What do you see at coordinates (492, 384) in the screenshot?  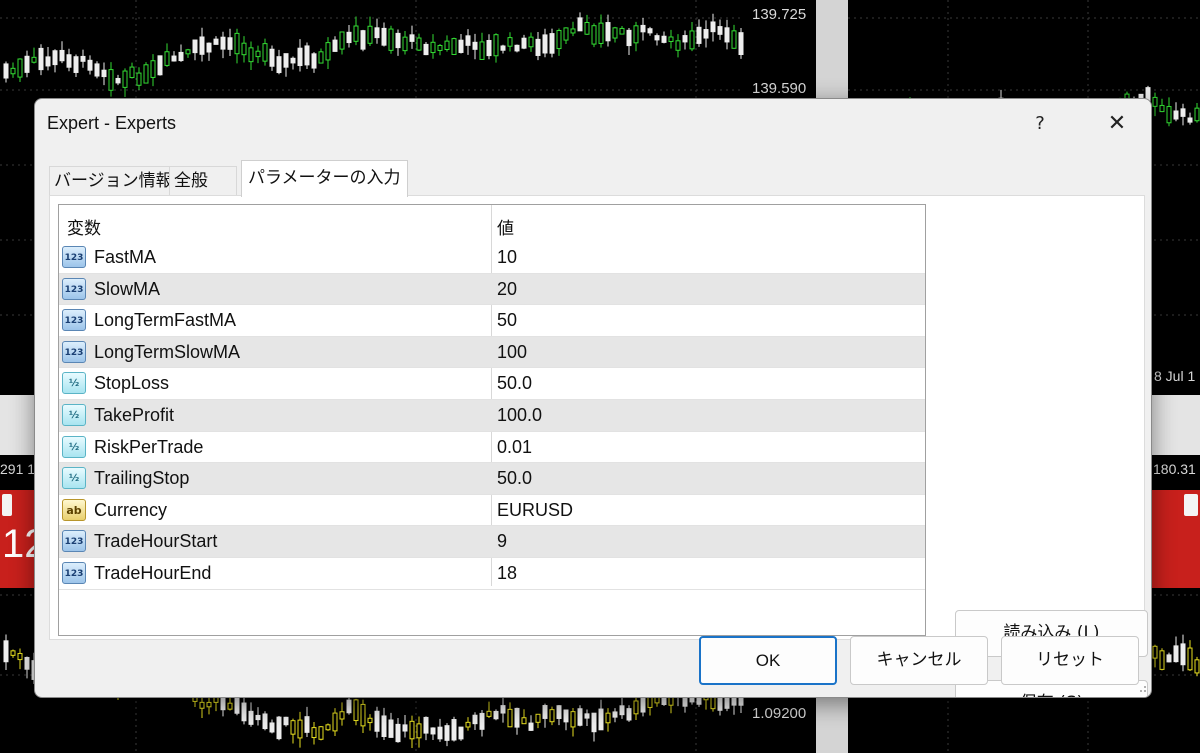 I see `parameter-row: ½ StopLoss 50.0` at bounding box center [492, 384].